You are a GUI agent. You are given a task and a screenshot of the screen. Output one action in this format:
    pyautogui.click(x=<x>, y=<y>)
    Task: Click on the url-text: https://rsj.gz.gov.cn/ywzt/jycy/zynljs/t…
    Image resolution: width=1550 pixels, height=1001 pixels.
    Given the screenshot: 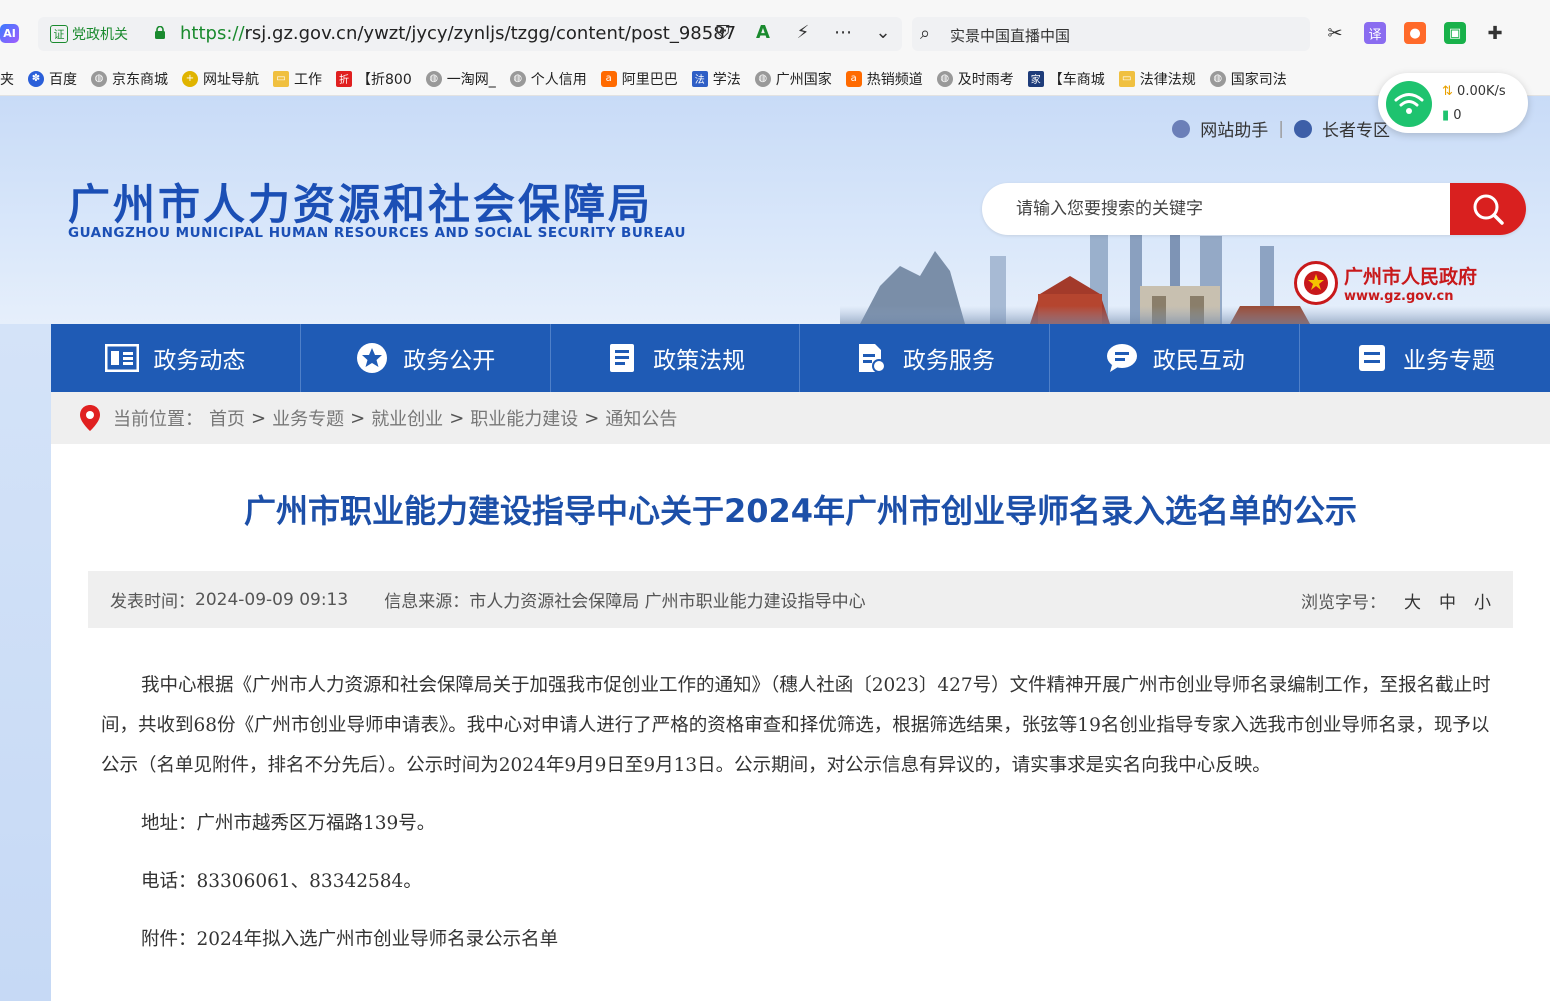 What is the action you would take?
    pyautogui.click(x=458, y=33)
    